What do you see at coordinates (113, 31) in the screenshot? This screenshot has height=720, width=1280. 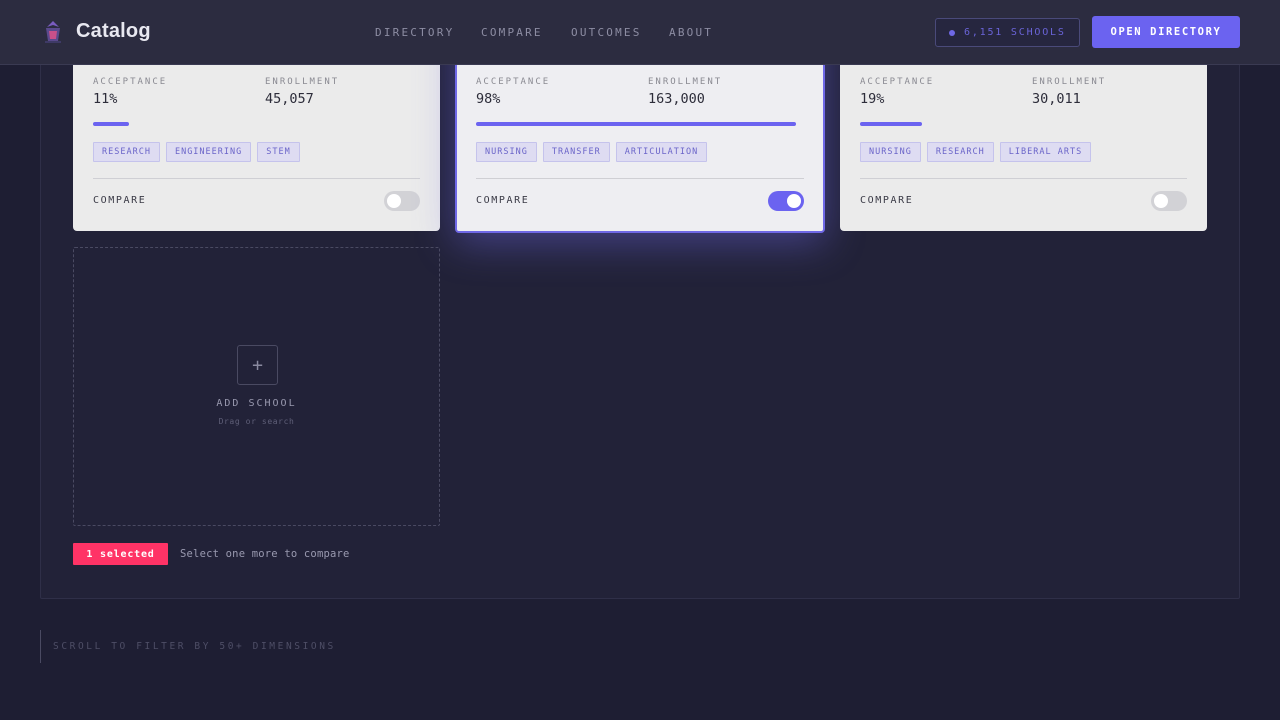 I see `brand-name: Catalog` at bounding box center [113, 31].